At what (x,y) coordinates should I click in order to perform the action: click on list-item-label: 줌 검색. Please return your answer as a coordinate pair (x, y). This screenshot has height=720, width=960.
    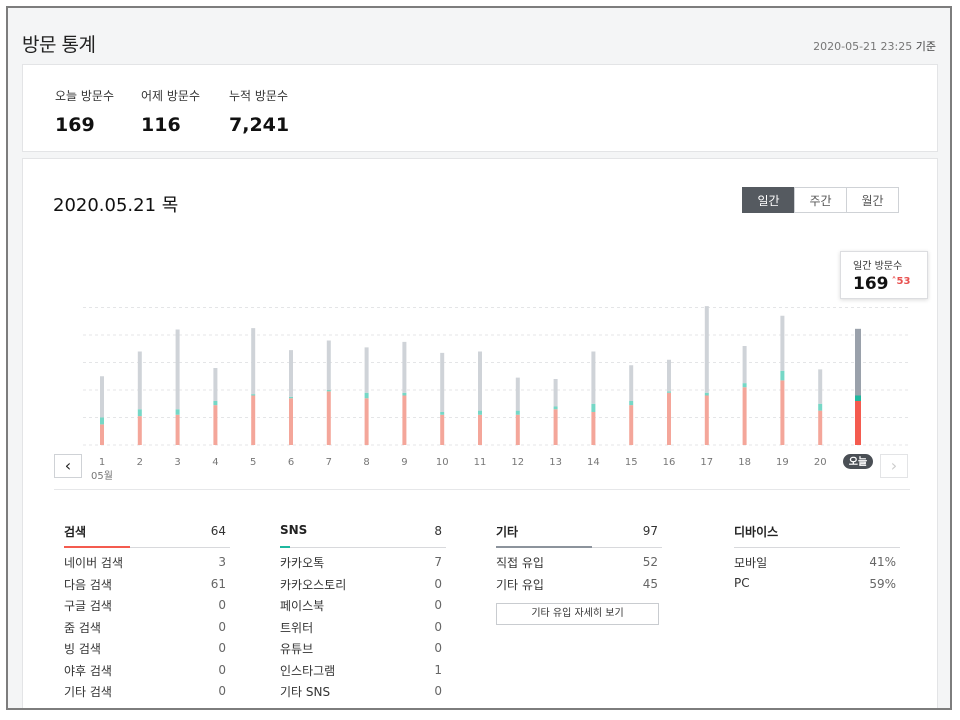
    Looking at the image, I should click on (82, 627).